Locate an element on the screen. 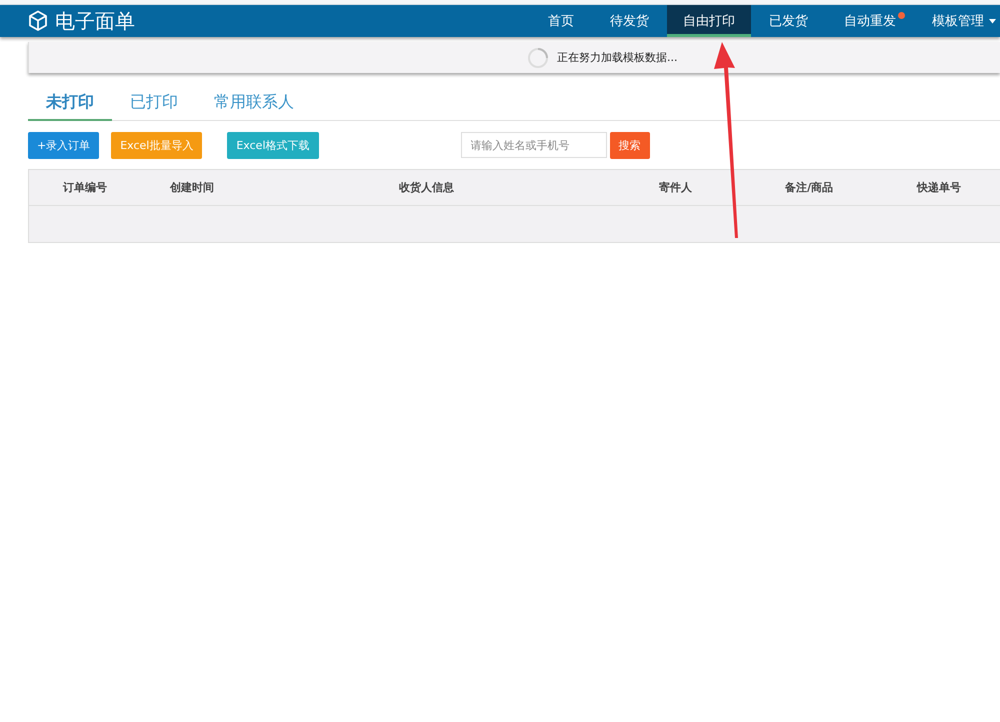 The height and width of the screenshot is (722, 1000). nav-item: 首页 is located at coordinates (561, 21).